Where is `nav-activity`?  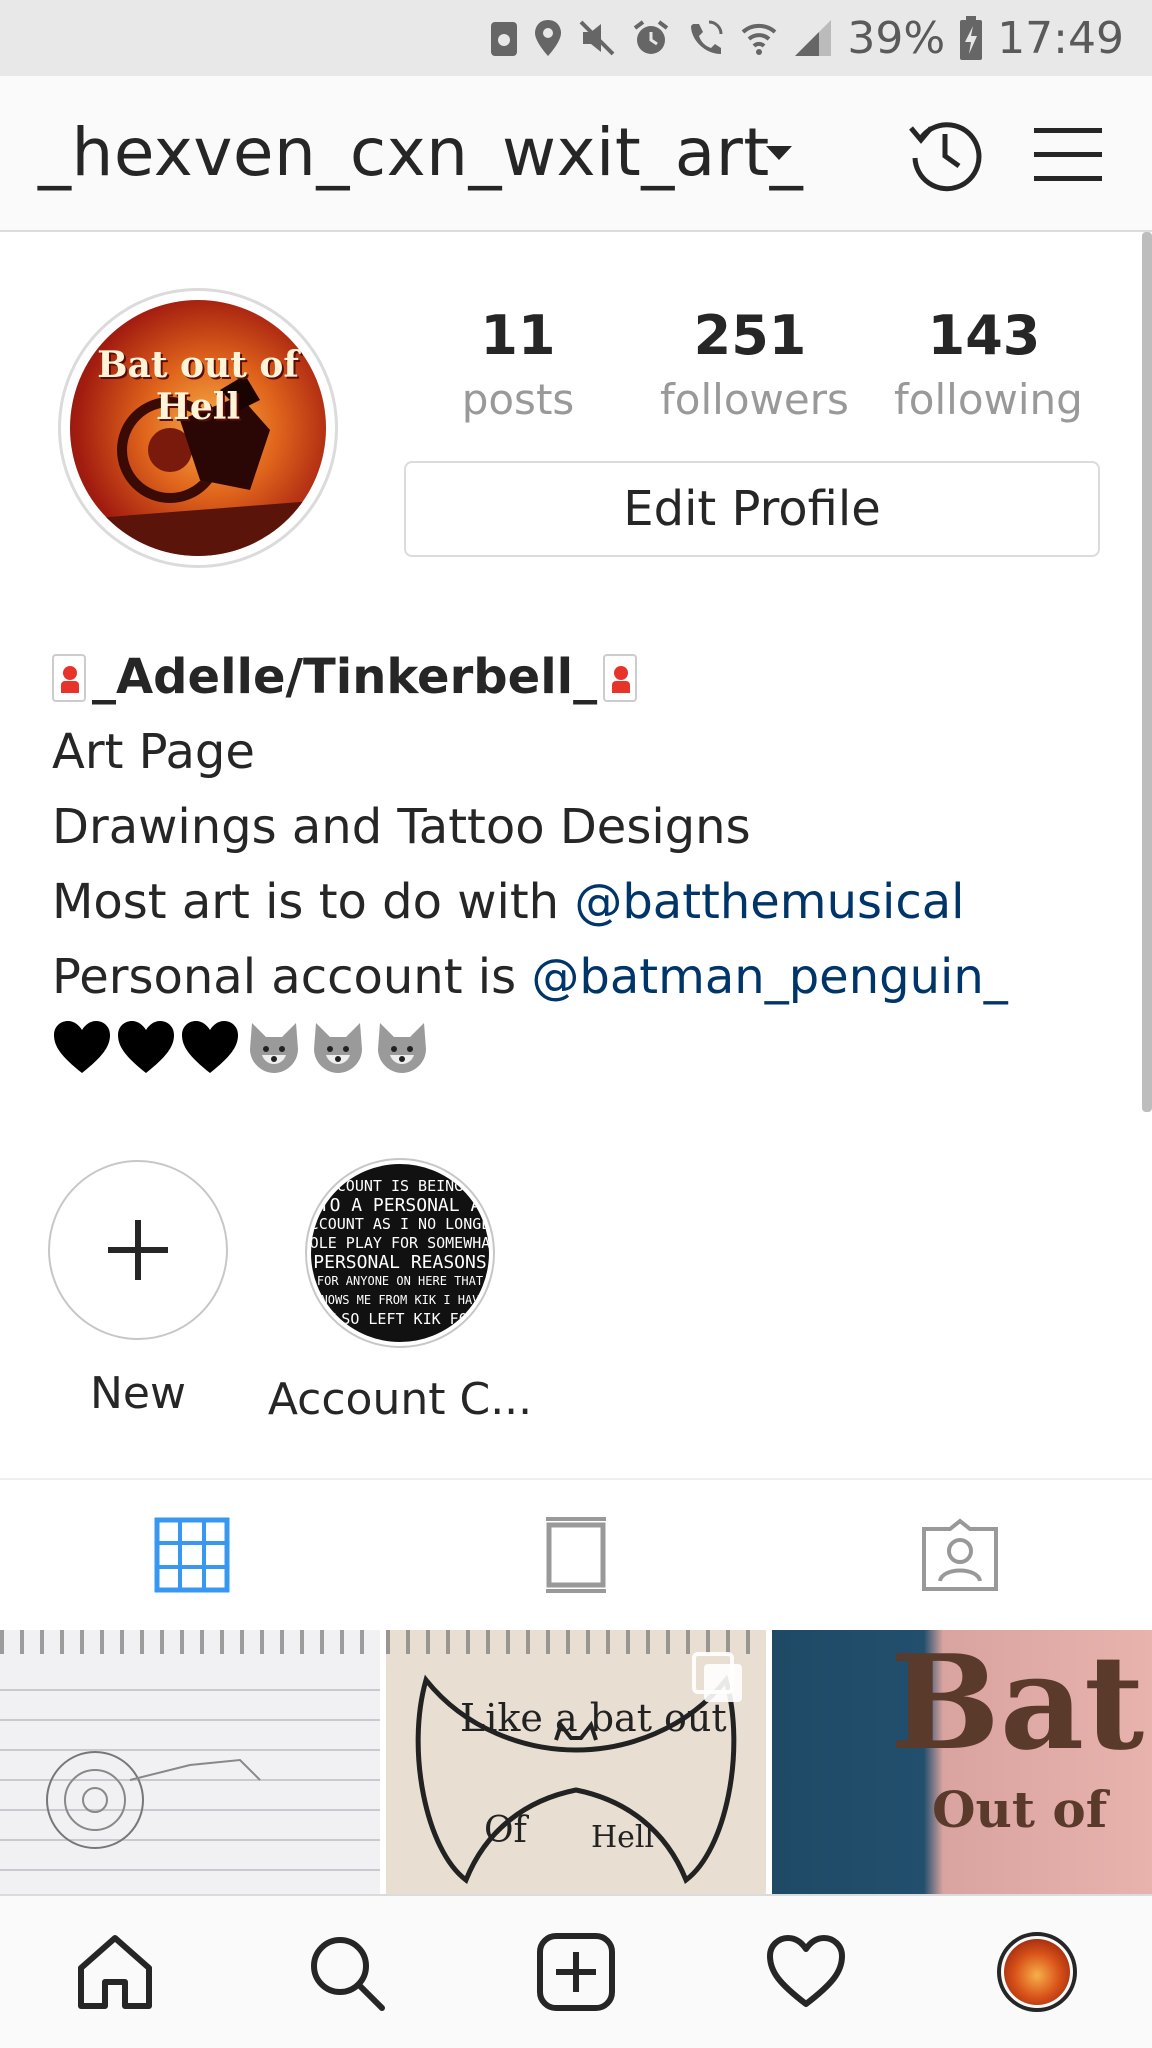 nav-activity is located at coordinates (806, 1972).